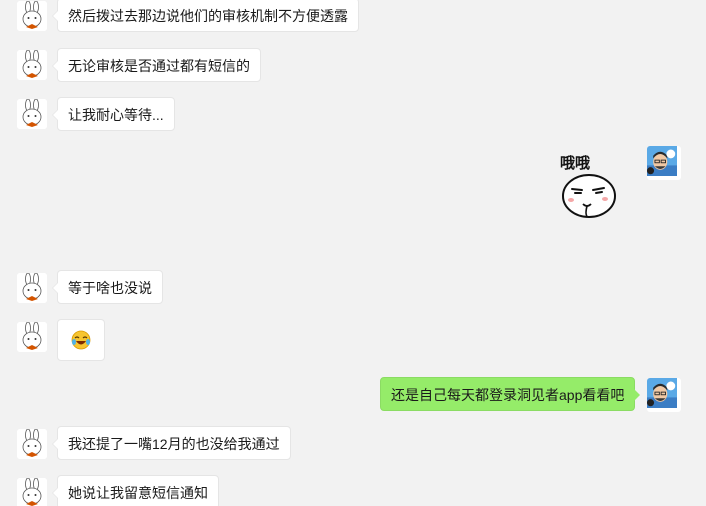 The height and width of the screenshot is (506, 706). Describe the element at coordinates (171, 443) in the screenshot. I see `message-bubble: 我还提了一嘴12月的也没给我通过` at that location.